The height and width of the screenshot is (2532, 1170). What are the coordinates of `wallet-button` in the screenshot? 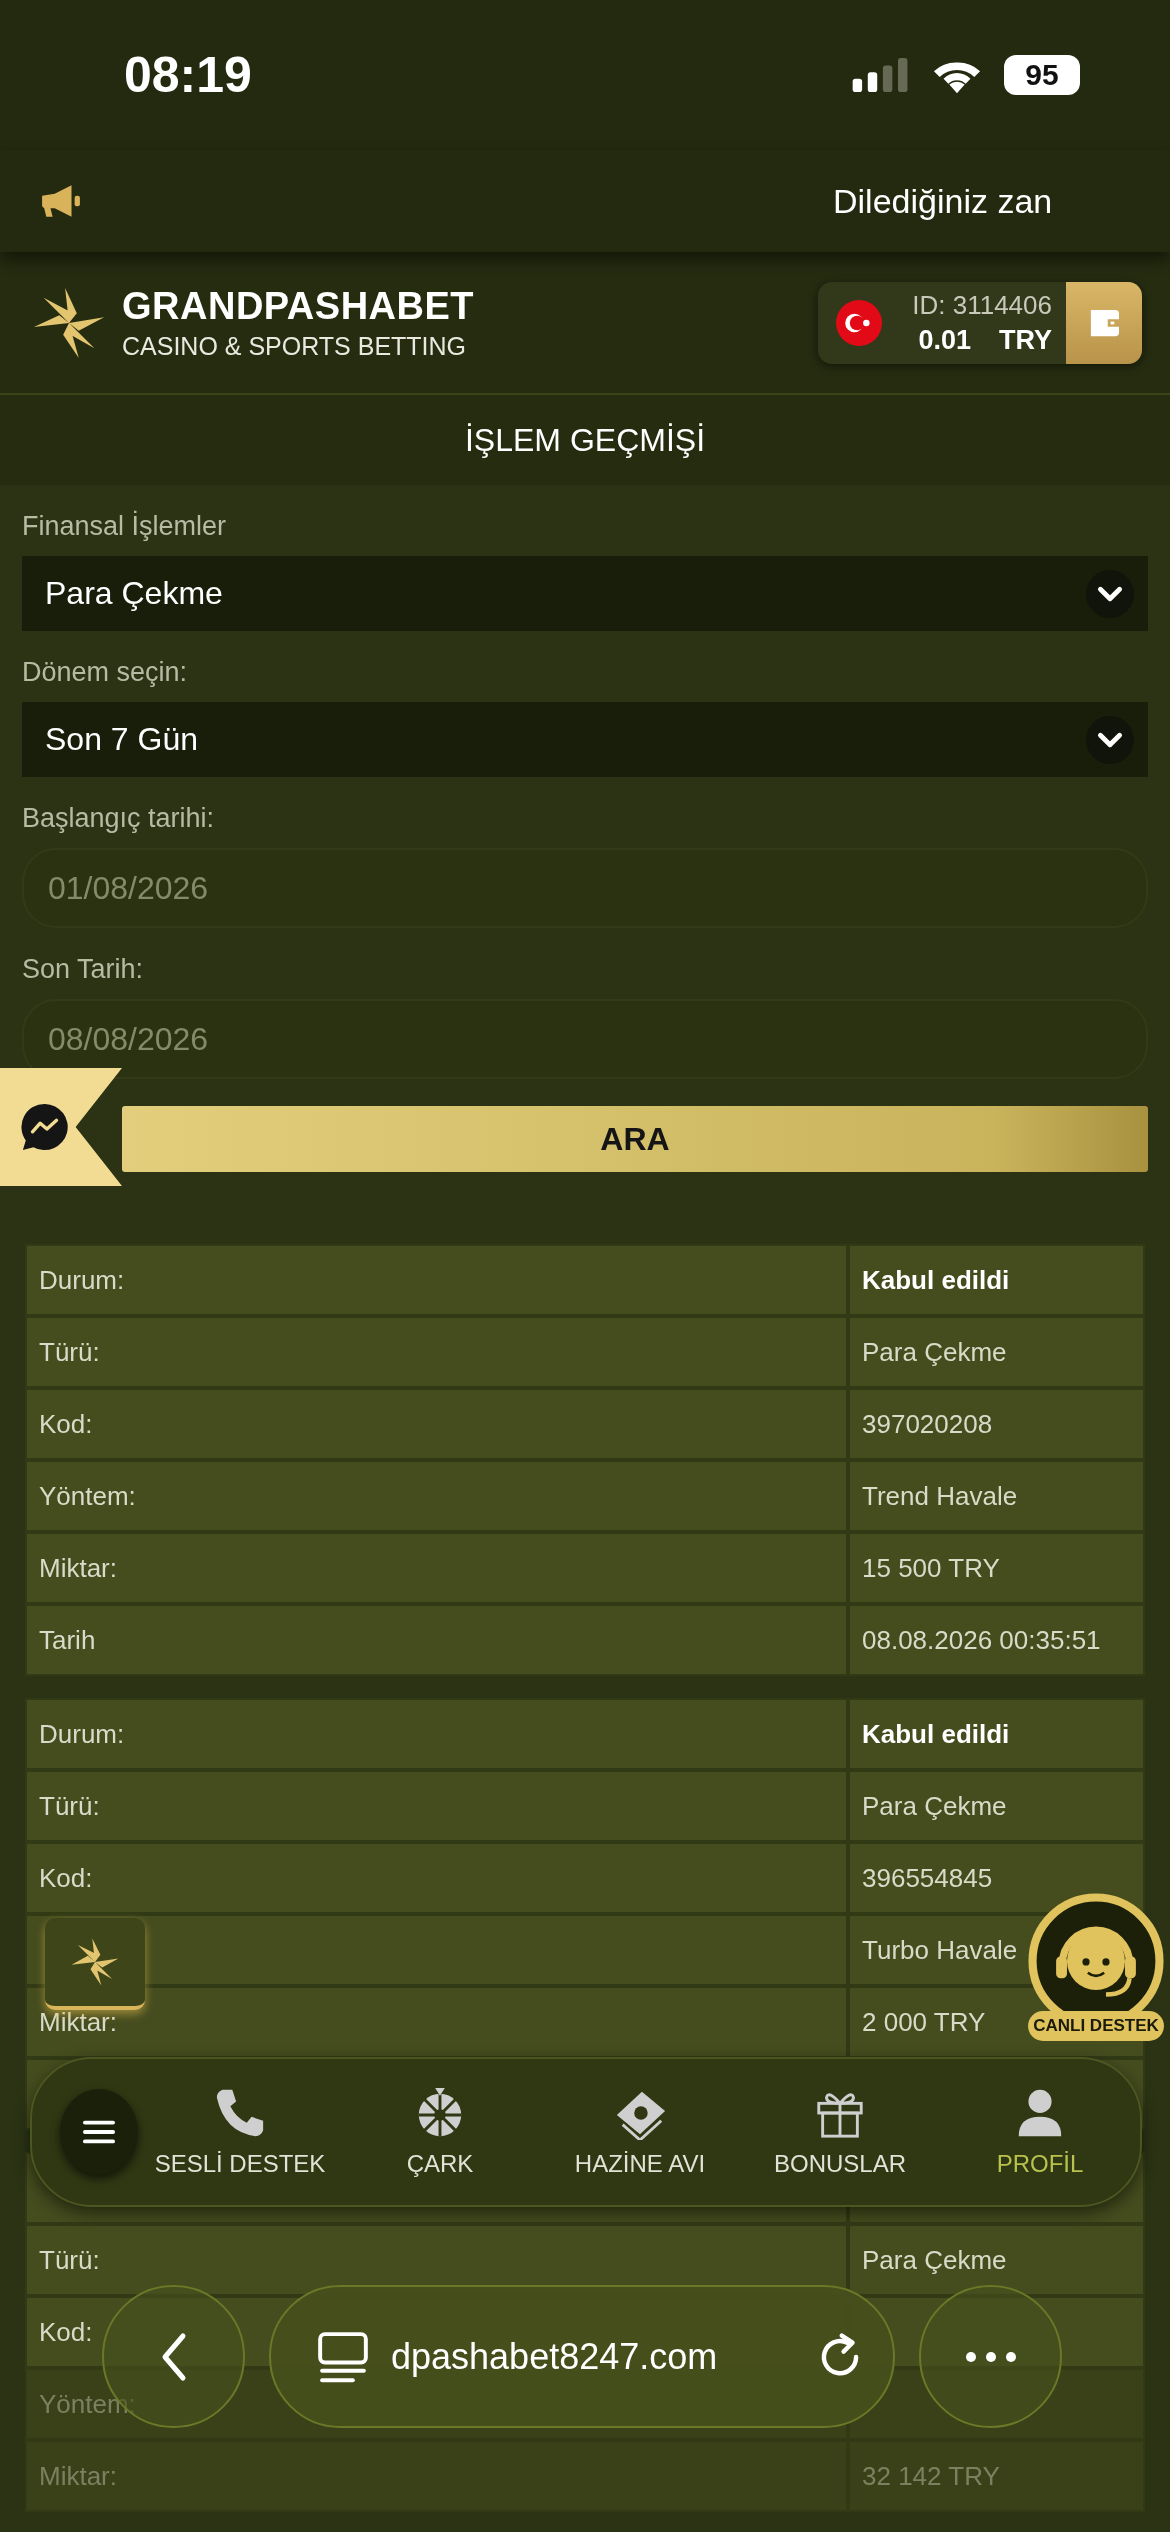 It's located at (1104, 322).